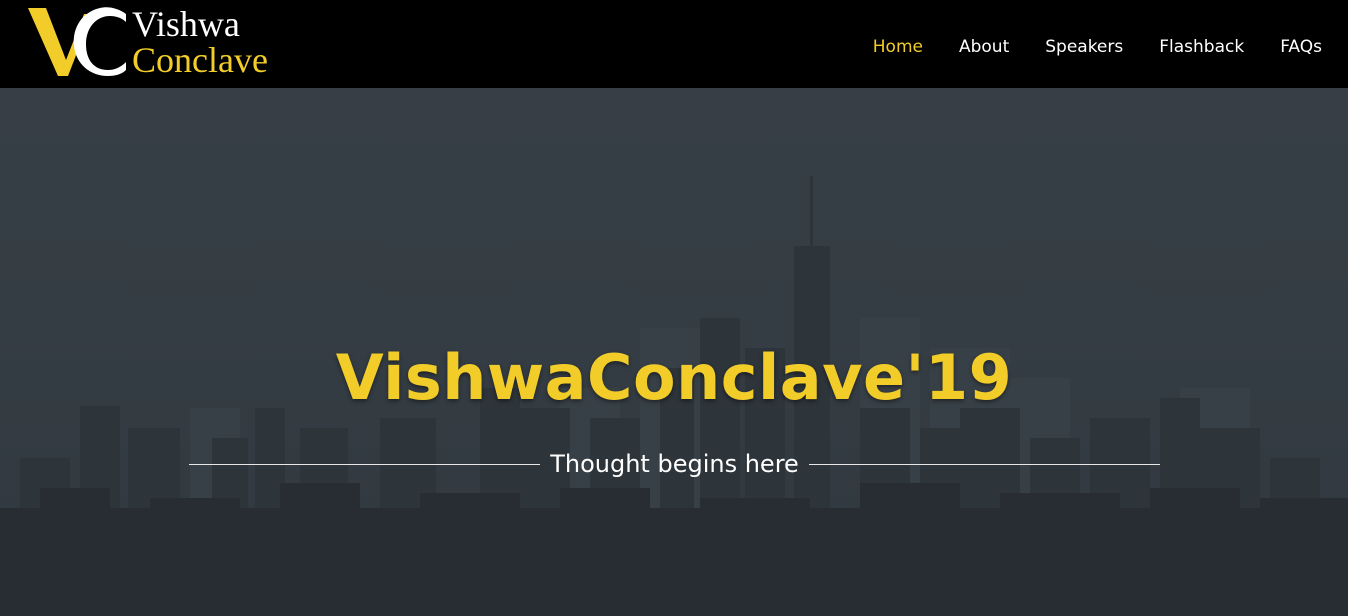  Describe the element at coordinates (674, 377) in the screenshot. I see `hero-title: VishwaConclave'19` at that location.